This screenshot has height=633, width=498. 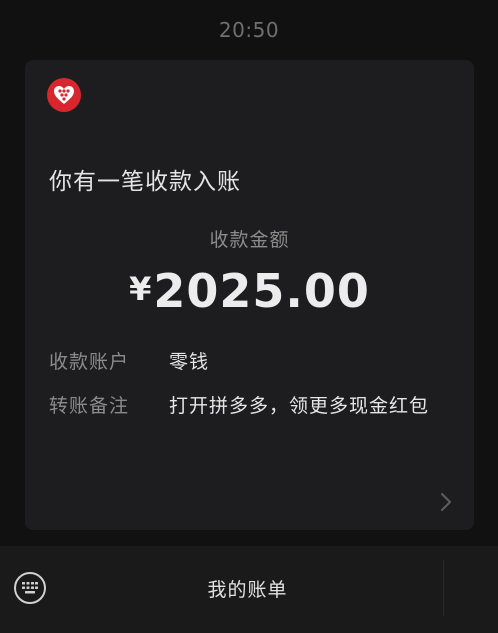 I want to click on keyboard-icon, so click(x=30, y=588).